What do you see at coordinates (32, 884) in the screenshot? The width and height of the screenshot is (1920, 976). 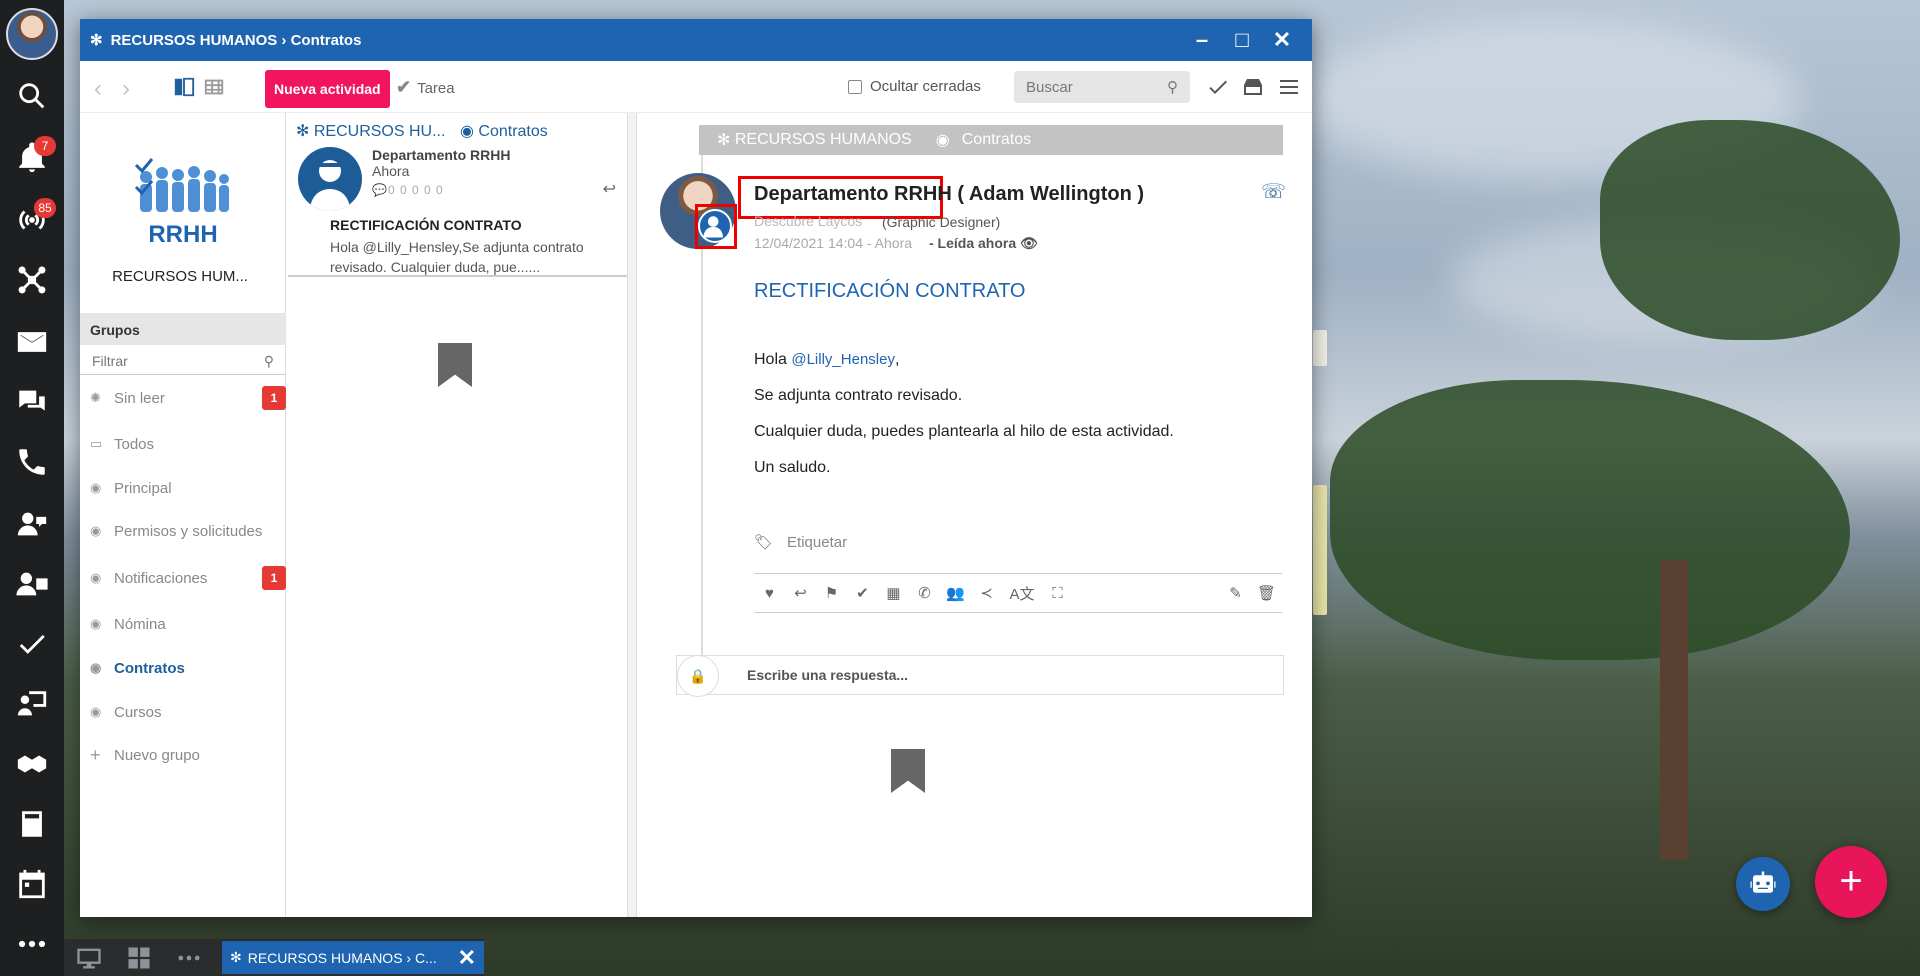 I see `calendar-icon` at bounding box center [32, 884].